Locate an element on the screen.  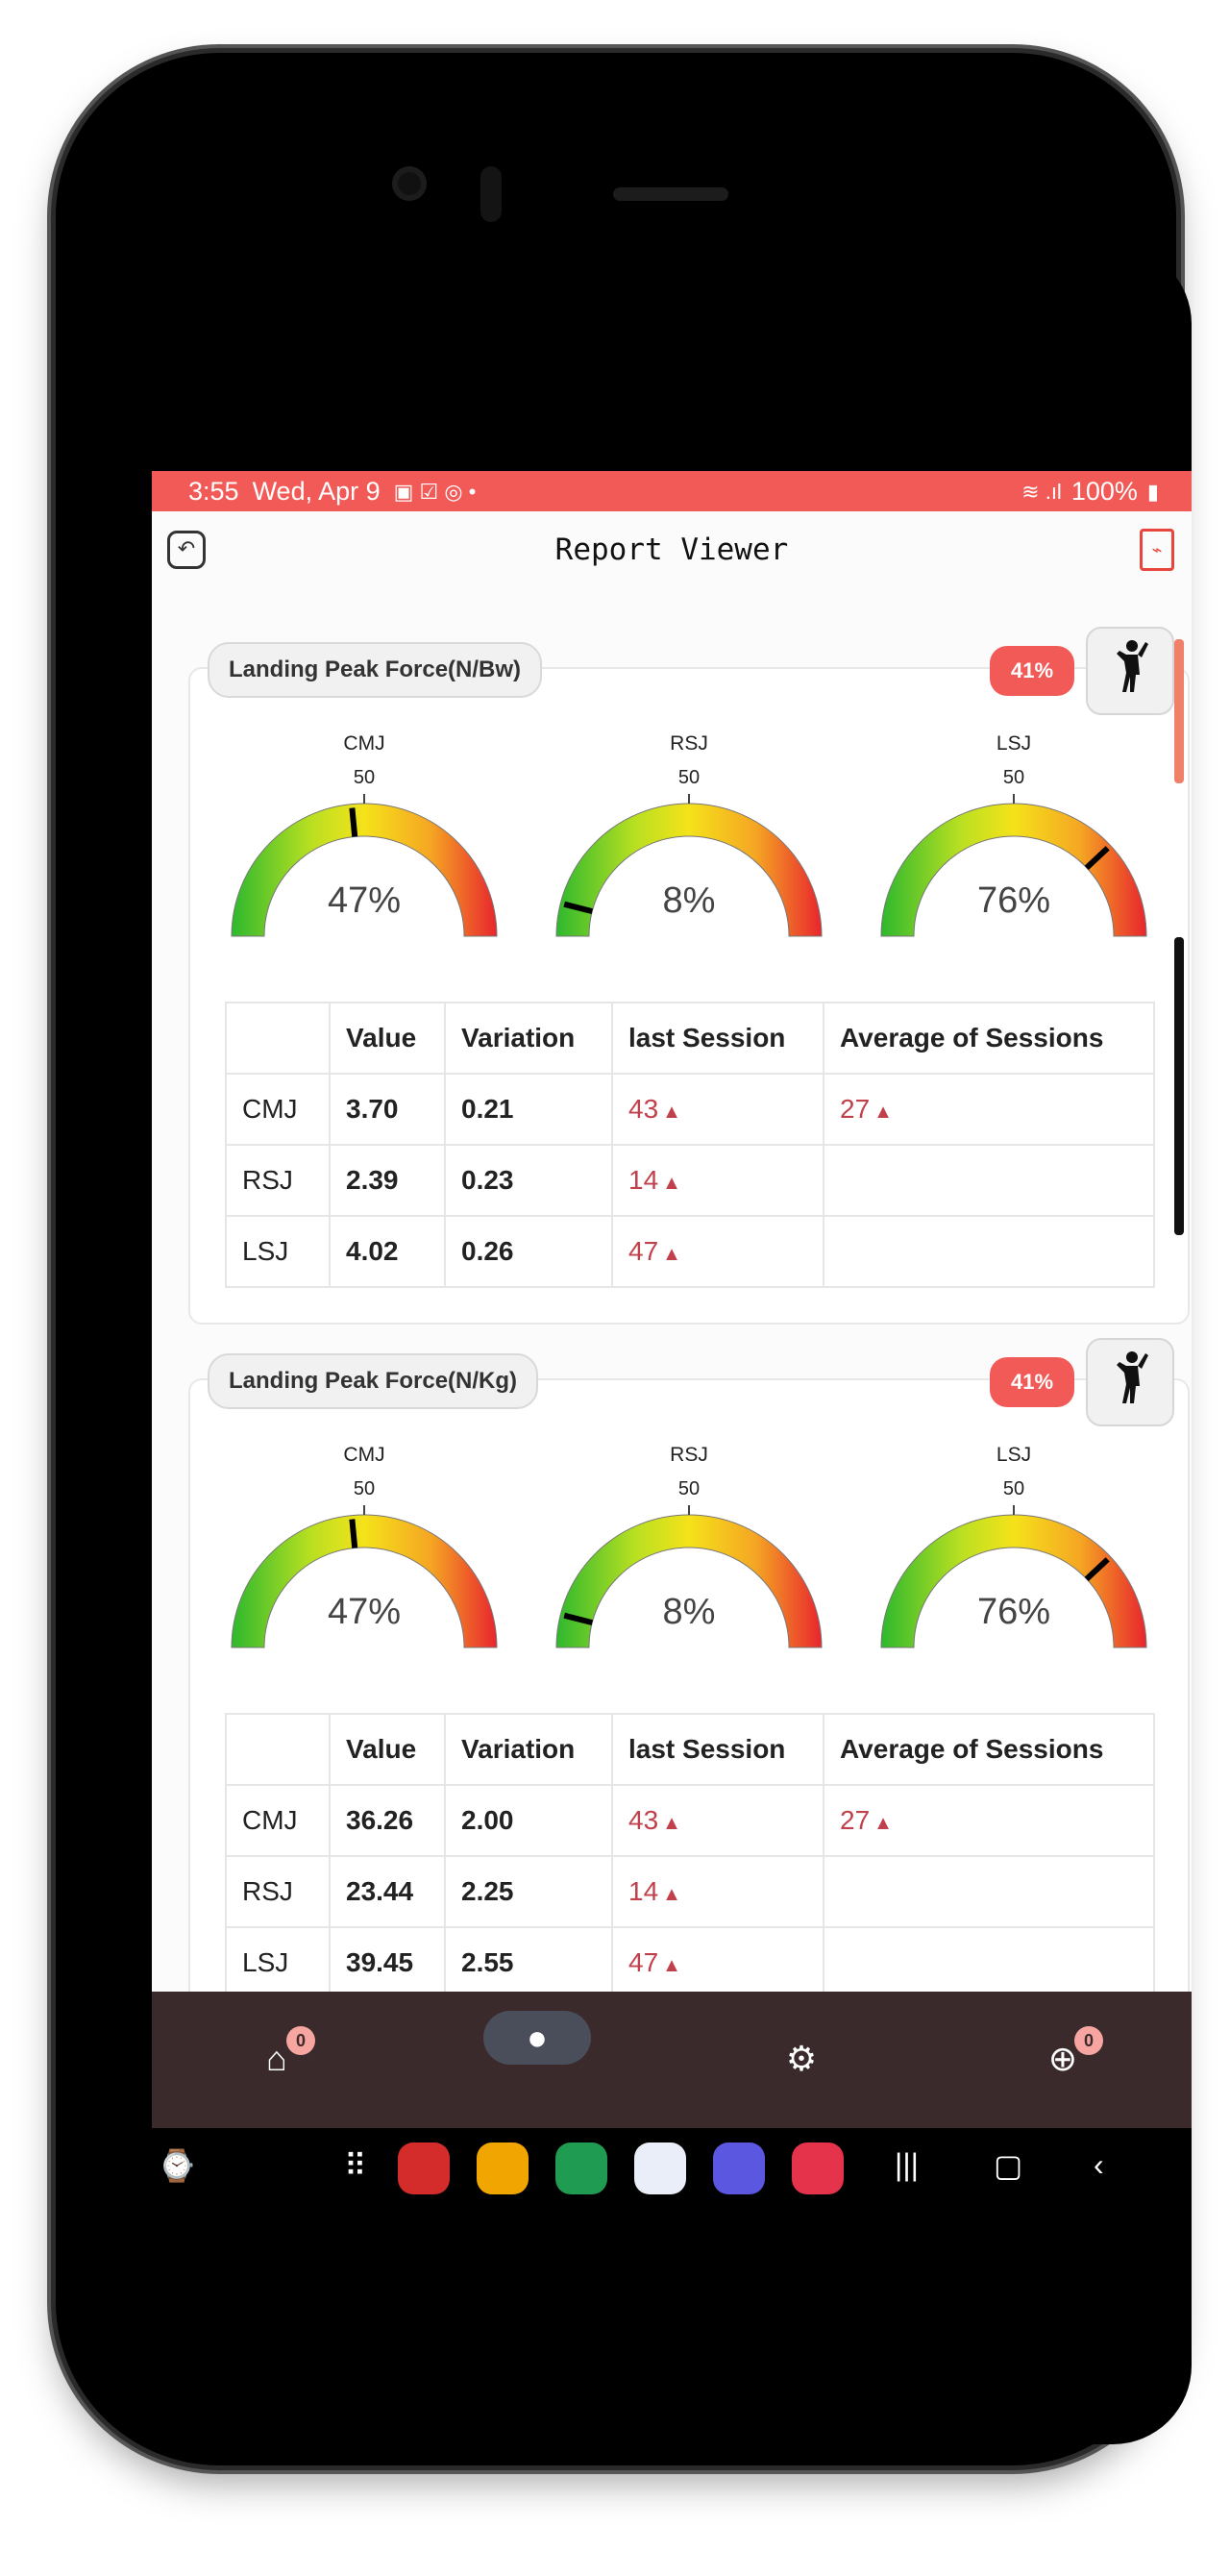
gauge-needle is located at coordinates (354, 822).